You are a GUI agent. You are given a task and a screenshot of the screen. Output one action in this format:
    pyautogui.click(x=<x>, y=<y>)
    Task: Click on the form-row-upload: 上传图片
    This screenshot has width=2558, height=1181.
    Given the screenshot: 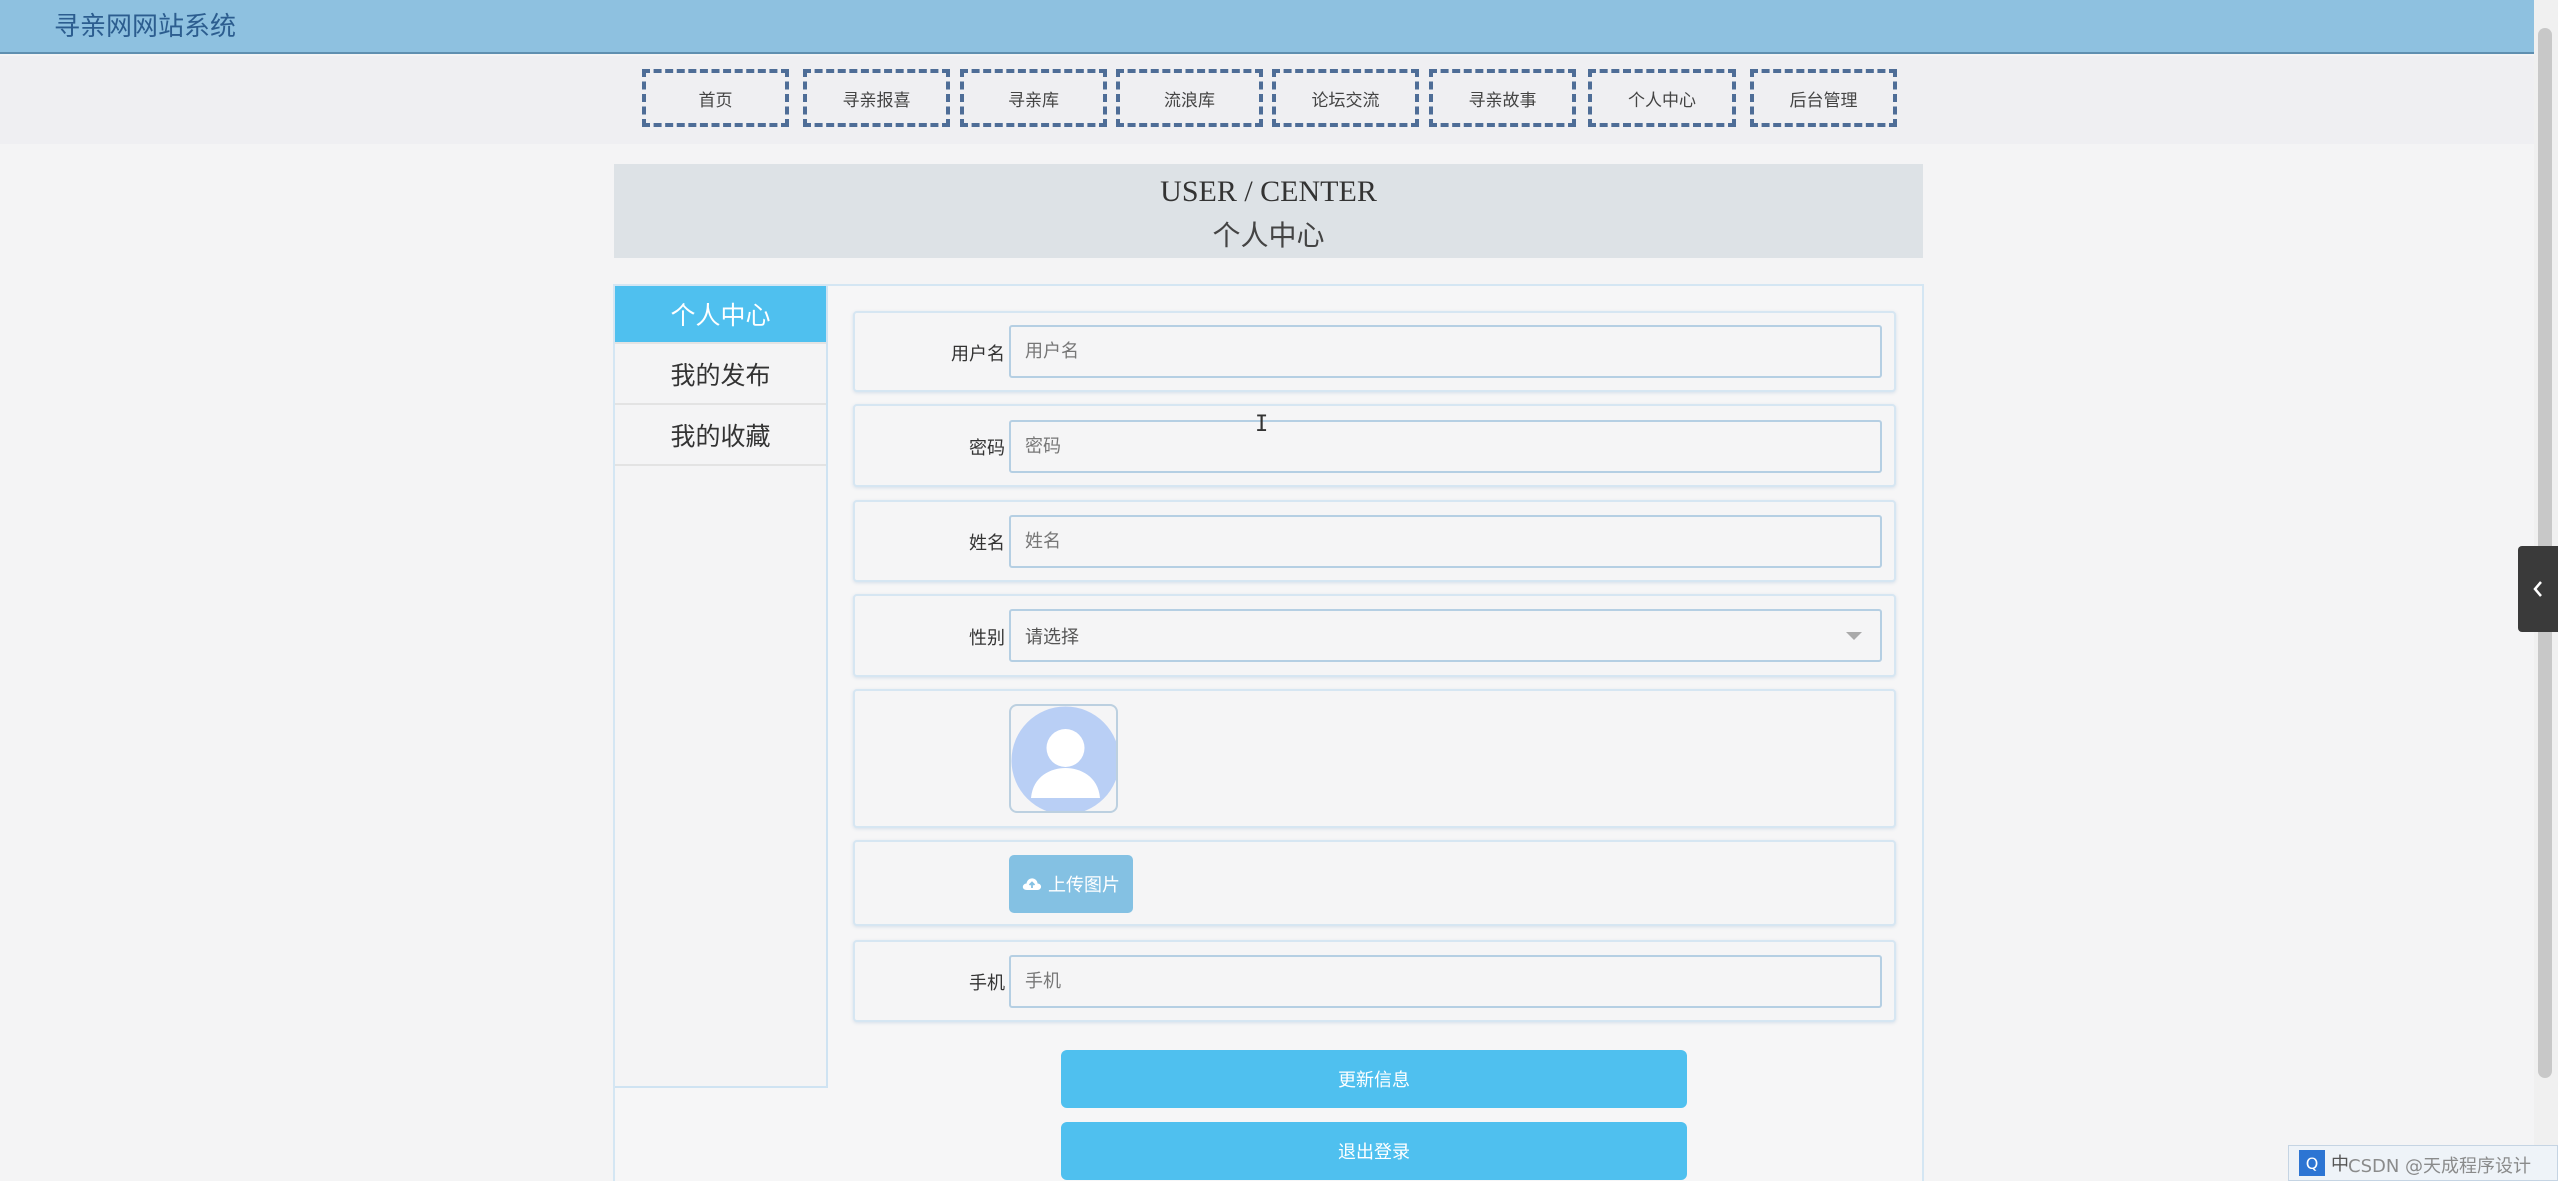 What is the action you would take?
    pyautogui.click(x=1374, y=883)
    